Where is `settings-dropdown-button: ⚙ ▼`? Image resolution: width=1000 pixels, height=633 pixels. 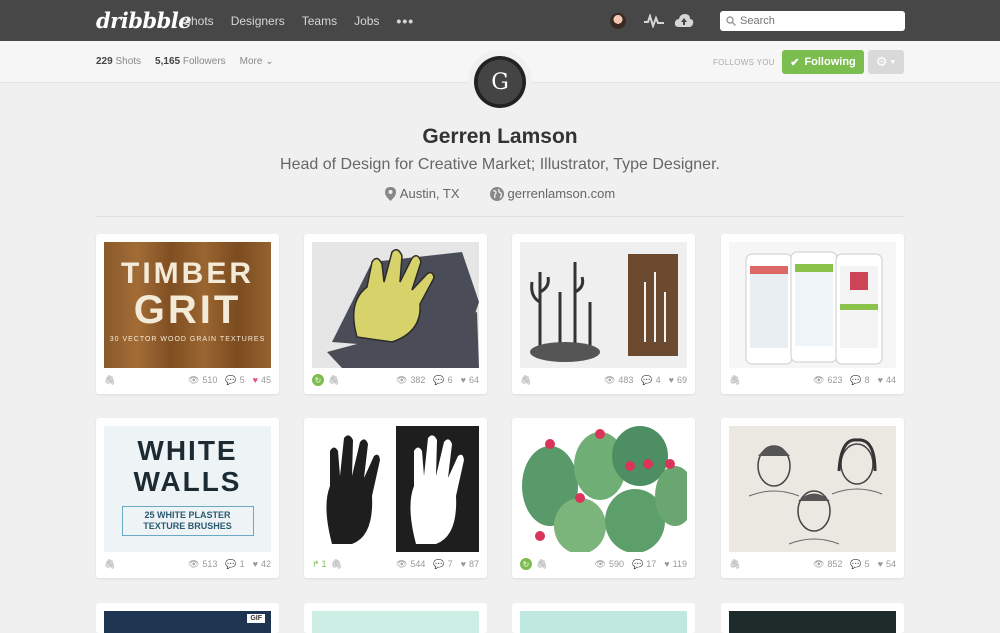 settings-dropdown-button: ⚙ ▼ is located at coordinates (886, 62).